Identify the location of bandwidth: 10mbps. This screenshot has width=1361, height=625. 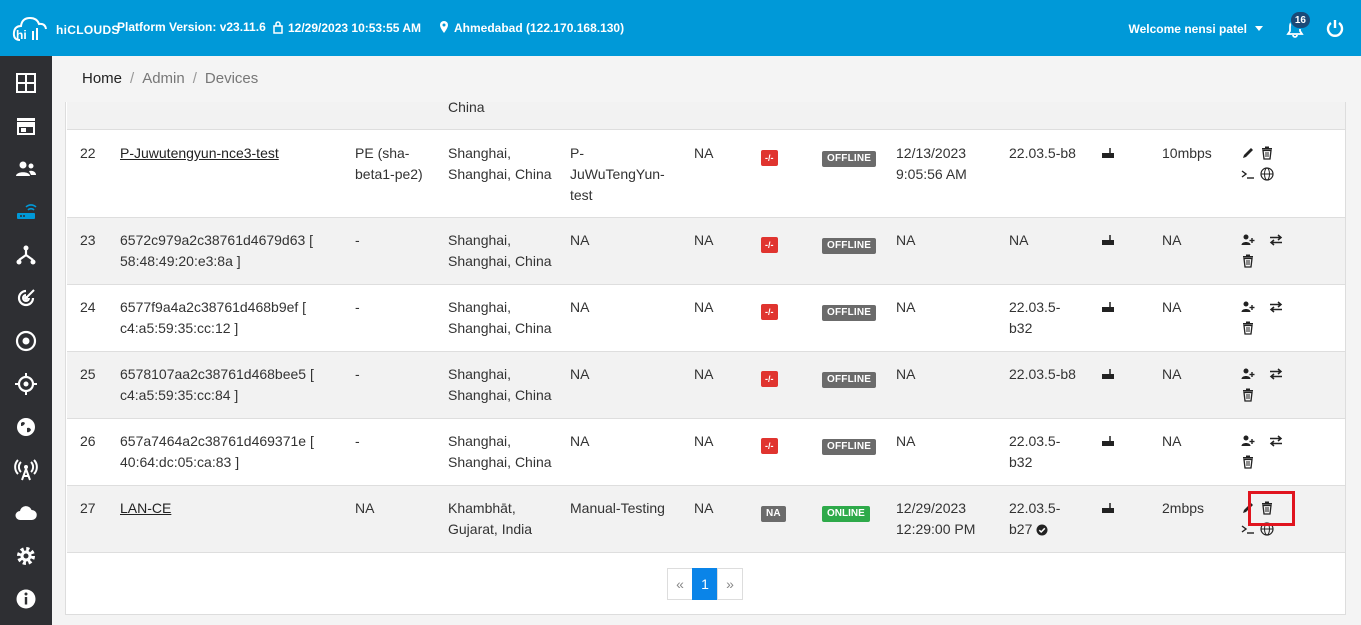
(1187, 153).